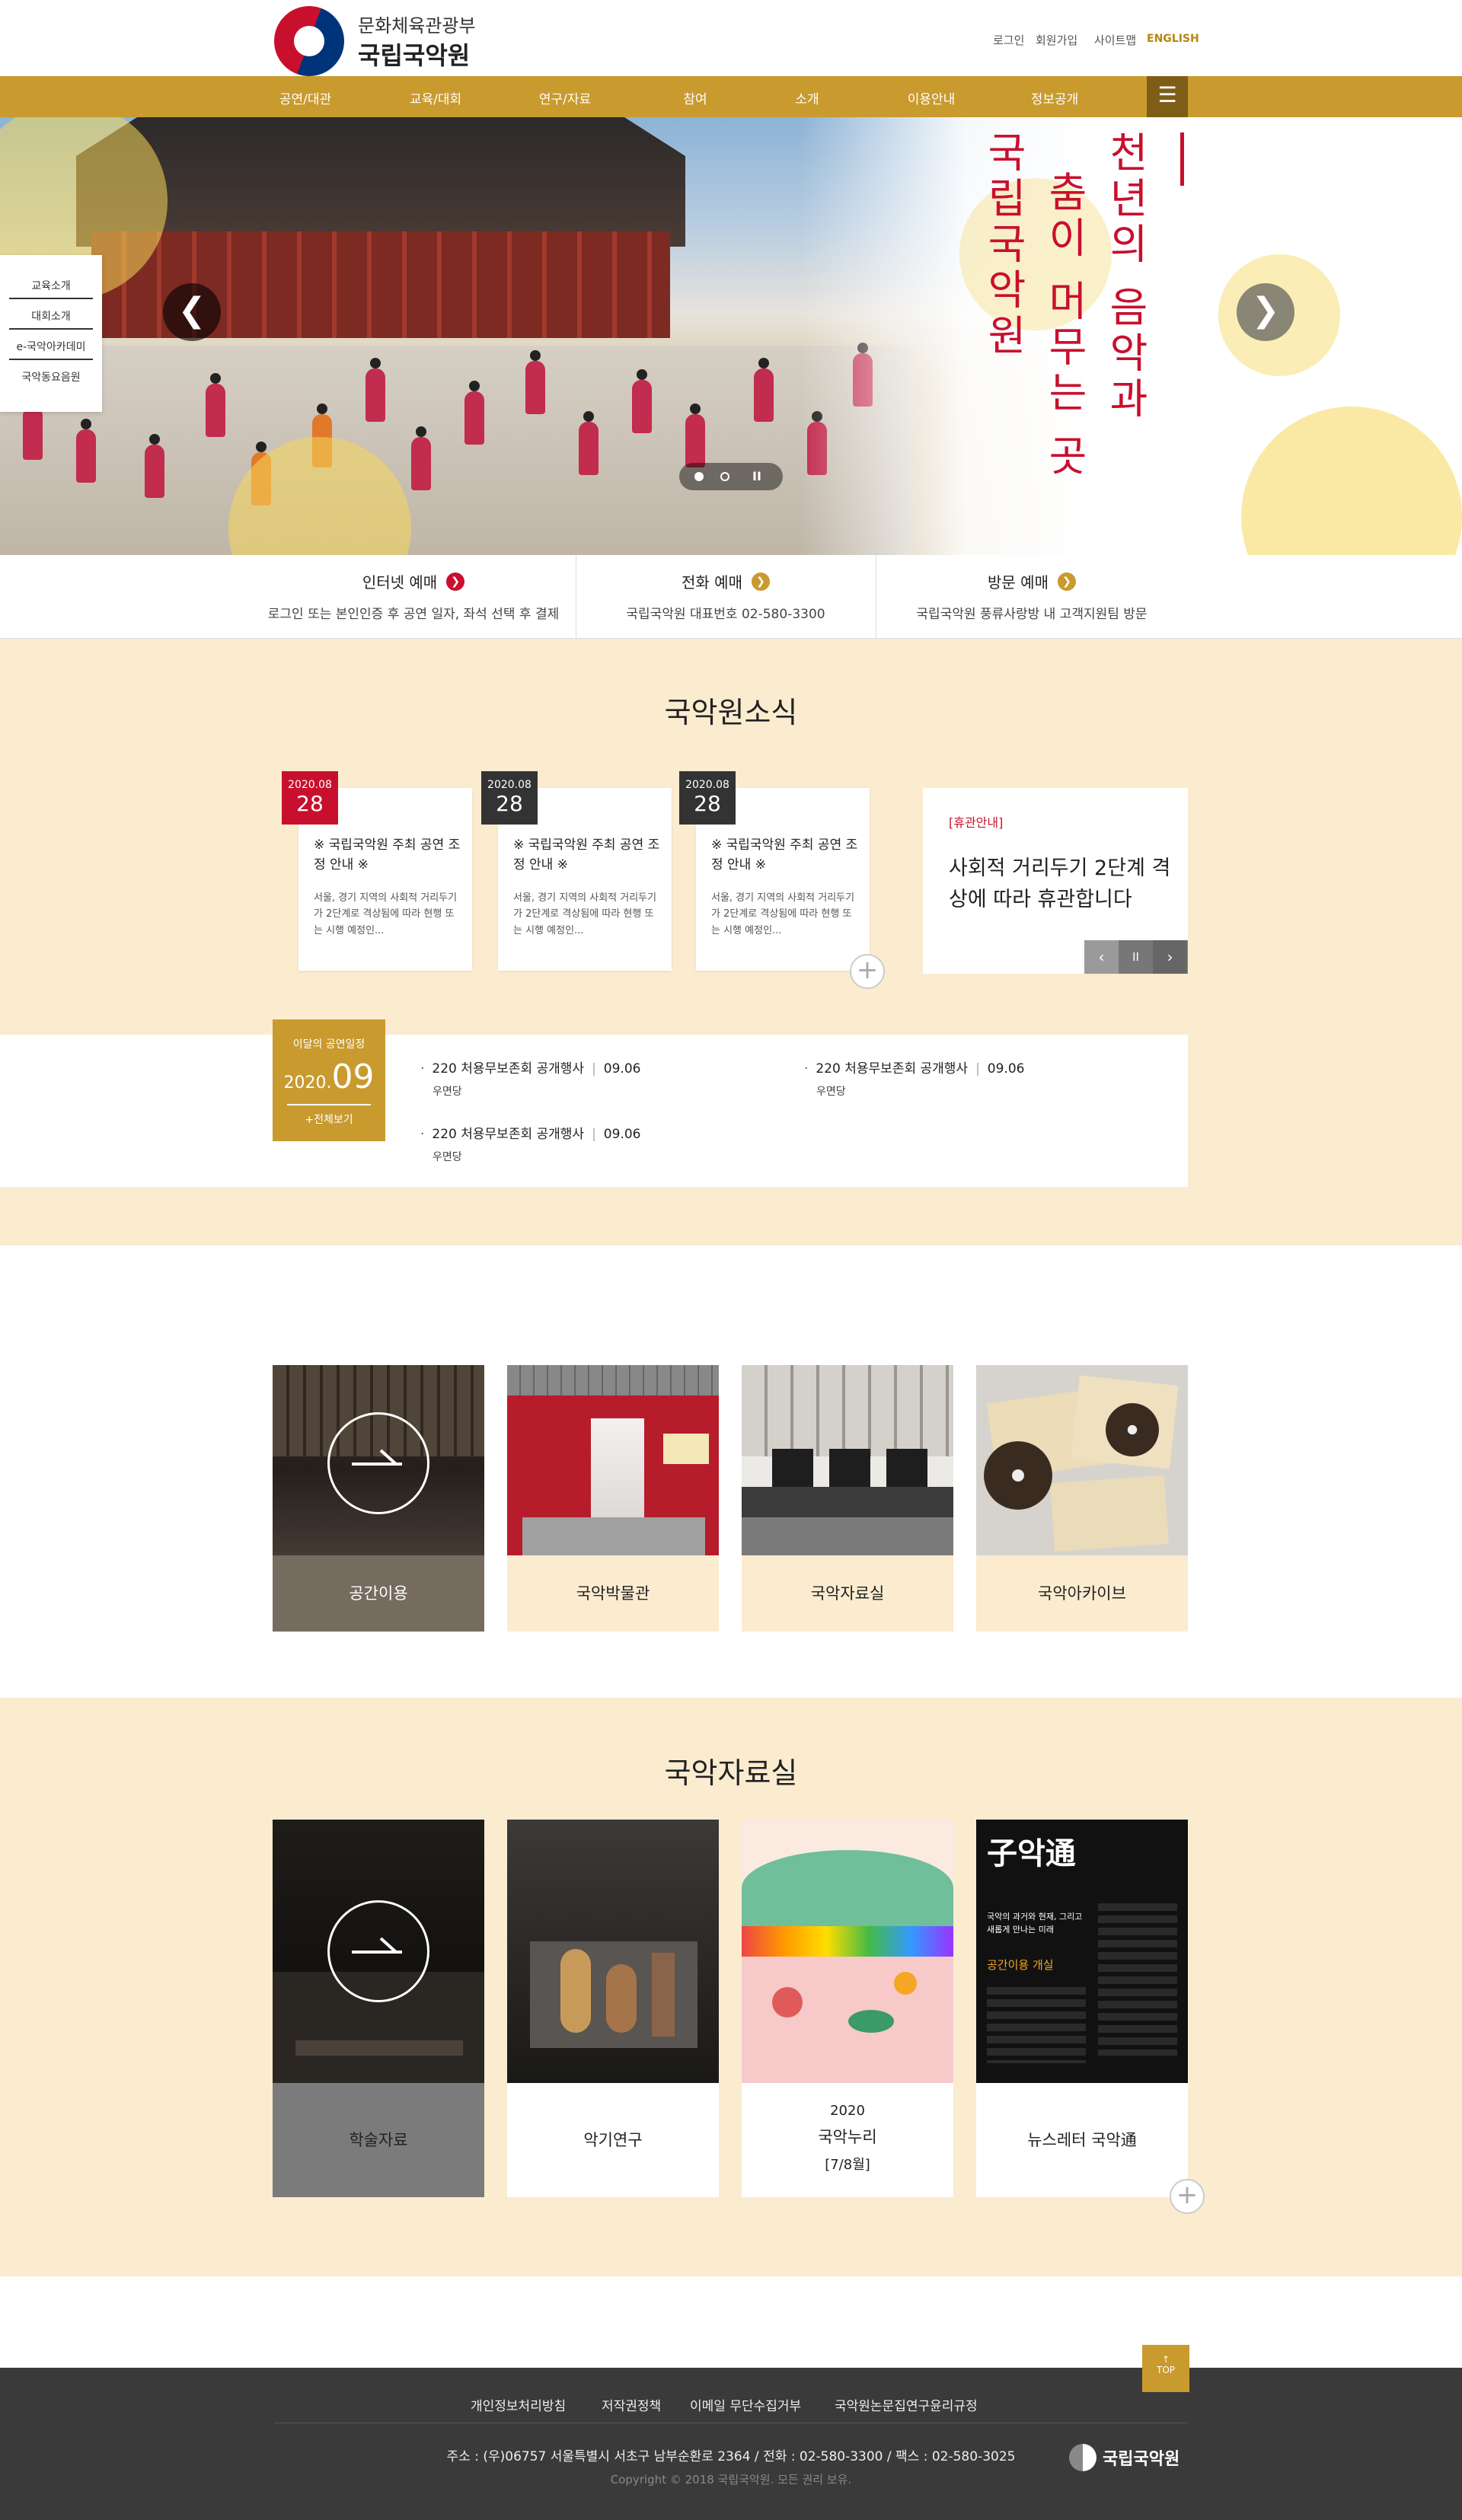 This screenshot has height=2520, width=1462. What do you see at coordinates (1136, 957) in the screenshot?
I see `notice-pause-icon: II` at bounding box center [1136, 957].